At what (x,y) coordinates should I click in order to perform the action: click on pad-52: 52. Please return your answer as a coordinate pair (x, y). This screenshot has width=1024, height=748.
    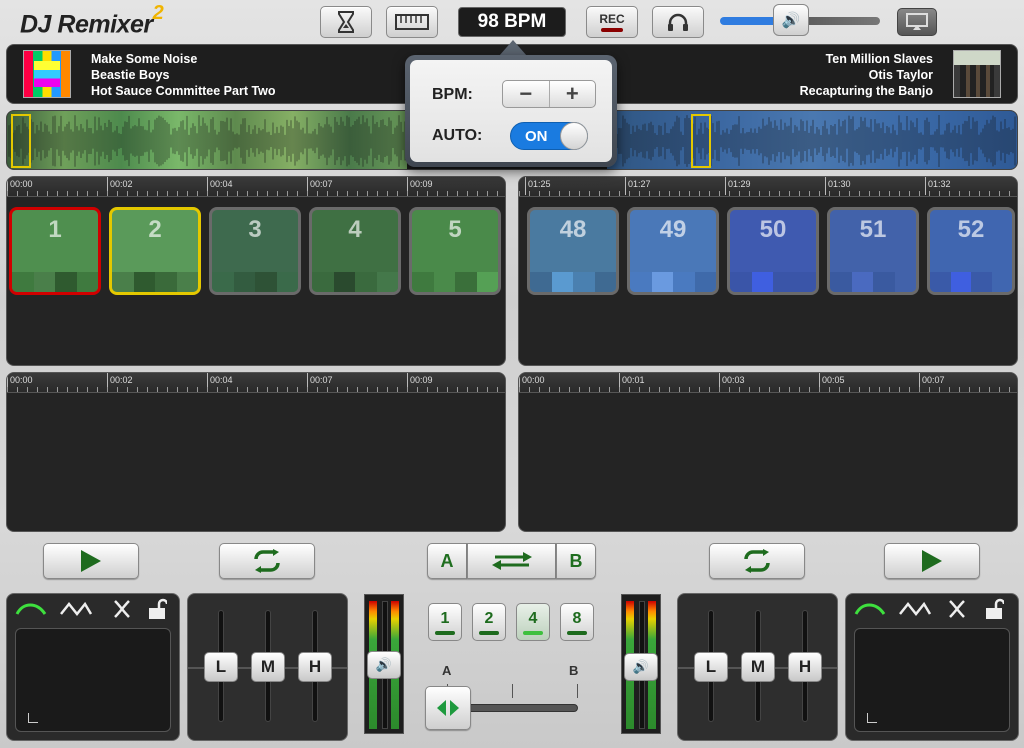
    Looking at the image, I should click on (971, 251).